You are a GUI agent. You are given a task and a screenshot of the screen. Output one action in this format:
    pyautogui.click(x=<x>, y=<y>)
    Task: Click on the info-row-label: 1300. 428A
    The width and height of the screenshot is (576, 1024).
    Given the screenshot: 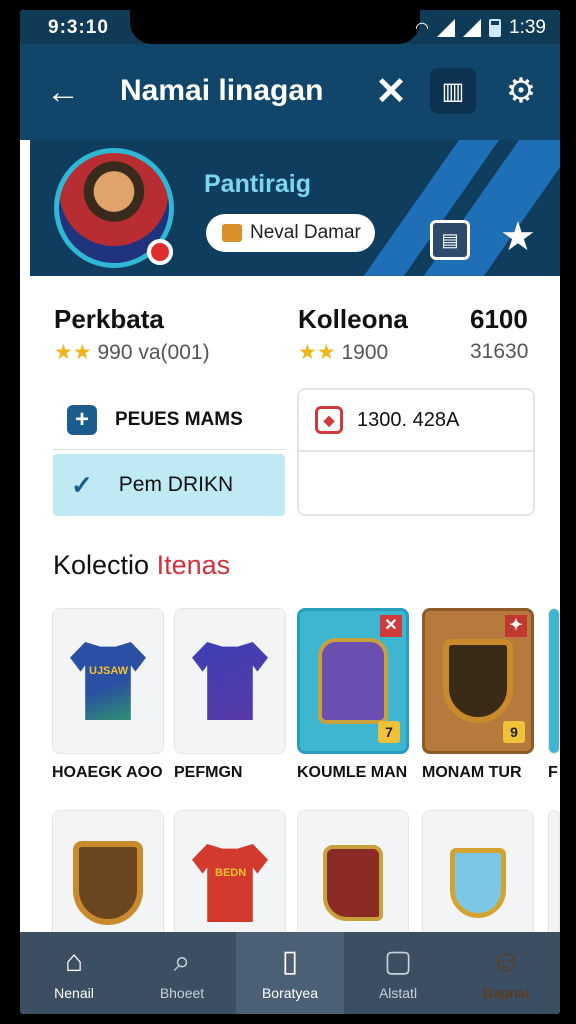 What is the action you would take?
    pyautogui.click(x=408, y=419)
    